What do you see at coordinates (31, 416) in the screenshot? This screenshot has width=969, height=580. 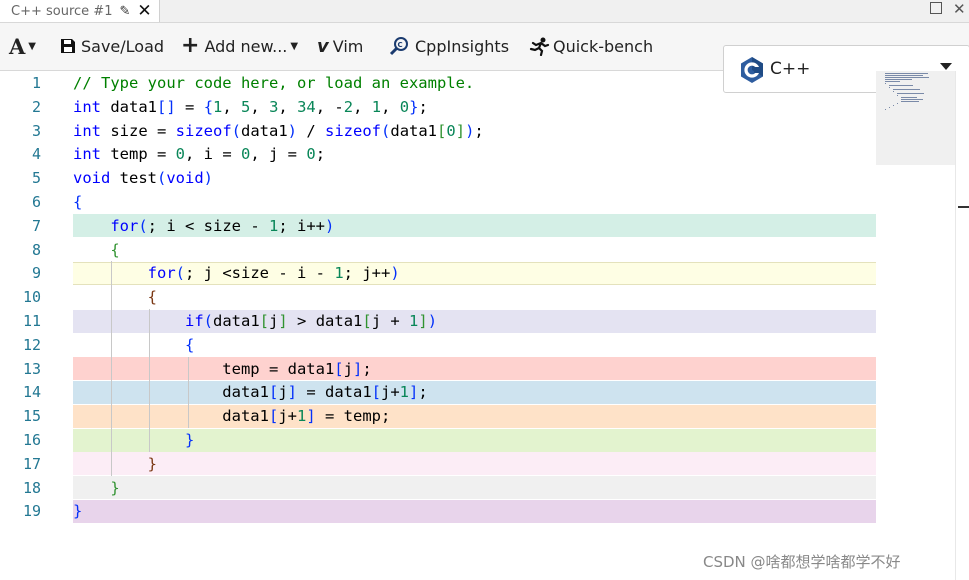 I see `line-number: 15` at bounding box center [31, 416].